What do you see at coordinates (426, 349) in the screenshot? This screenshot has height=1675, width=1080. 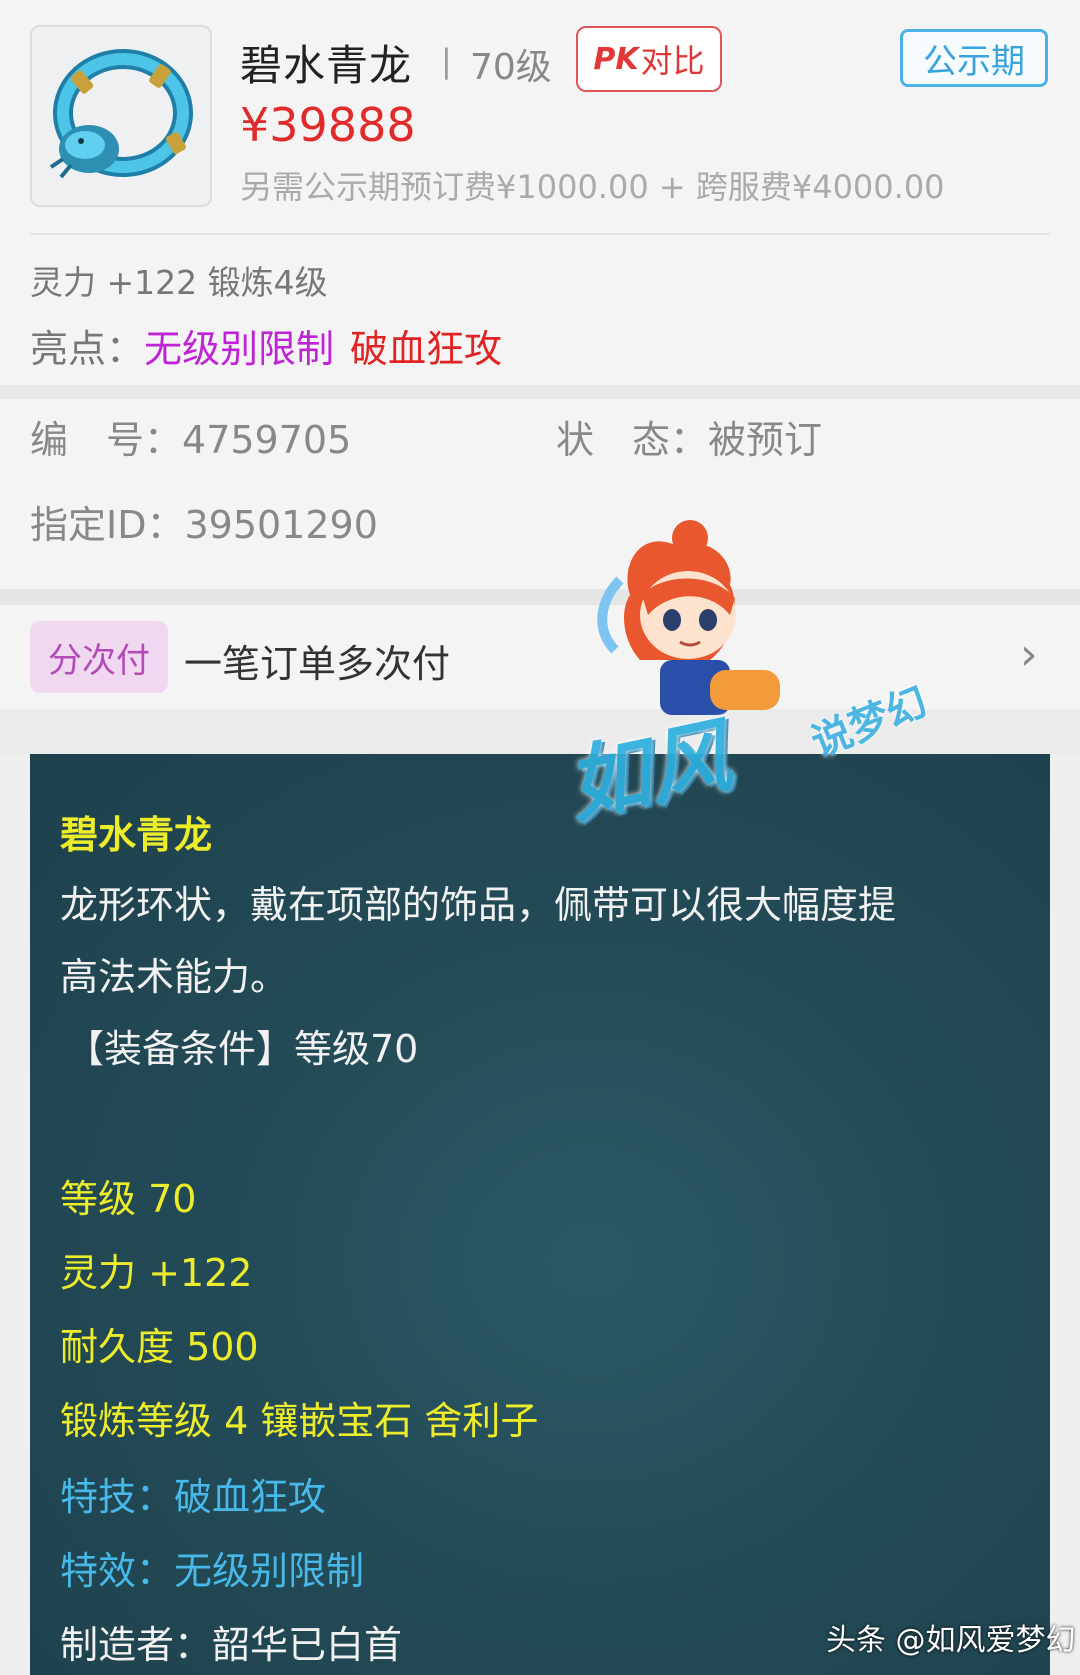 I see `highlight-tag: 破血狂攻` at bounding box center [426, 349].